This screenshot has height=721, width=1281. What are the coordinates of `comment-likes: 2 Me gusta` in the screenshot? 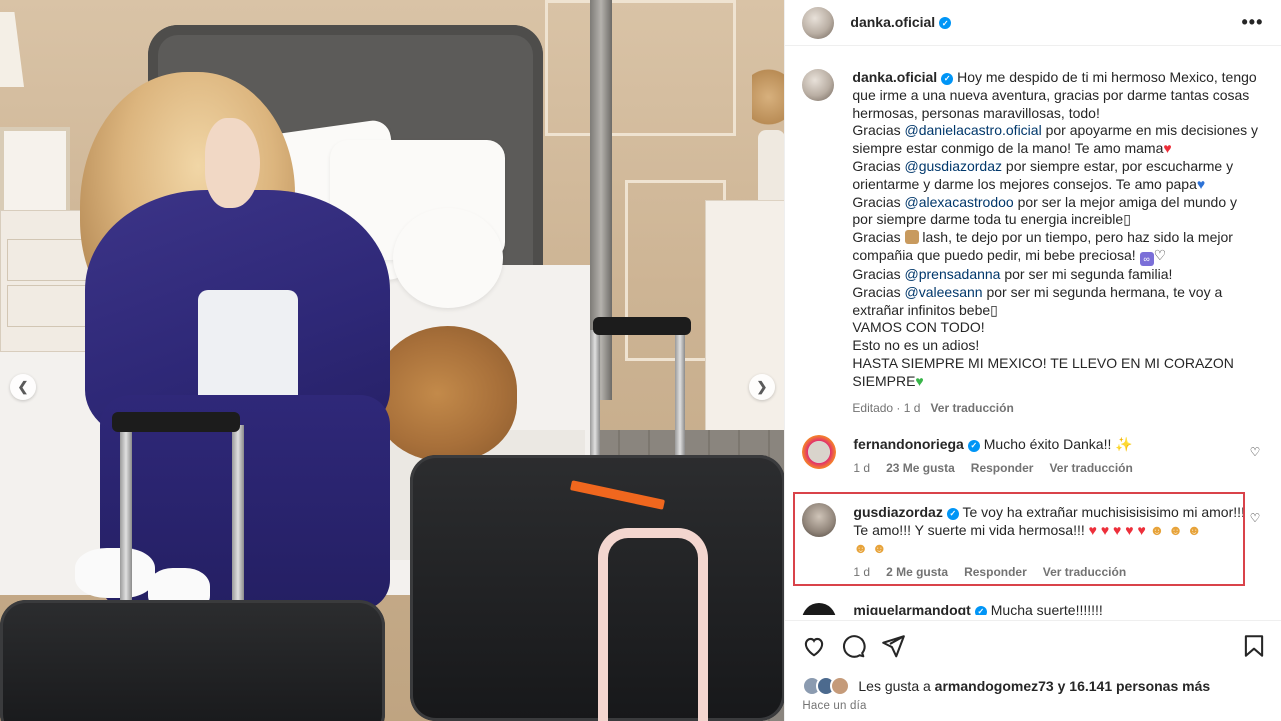 It's located at (917, 572).